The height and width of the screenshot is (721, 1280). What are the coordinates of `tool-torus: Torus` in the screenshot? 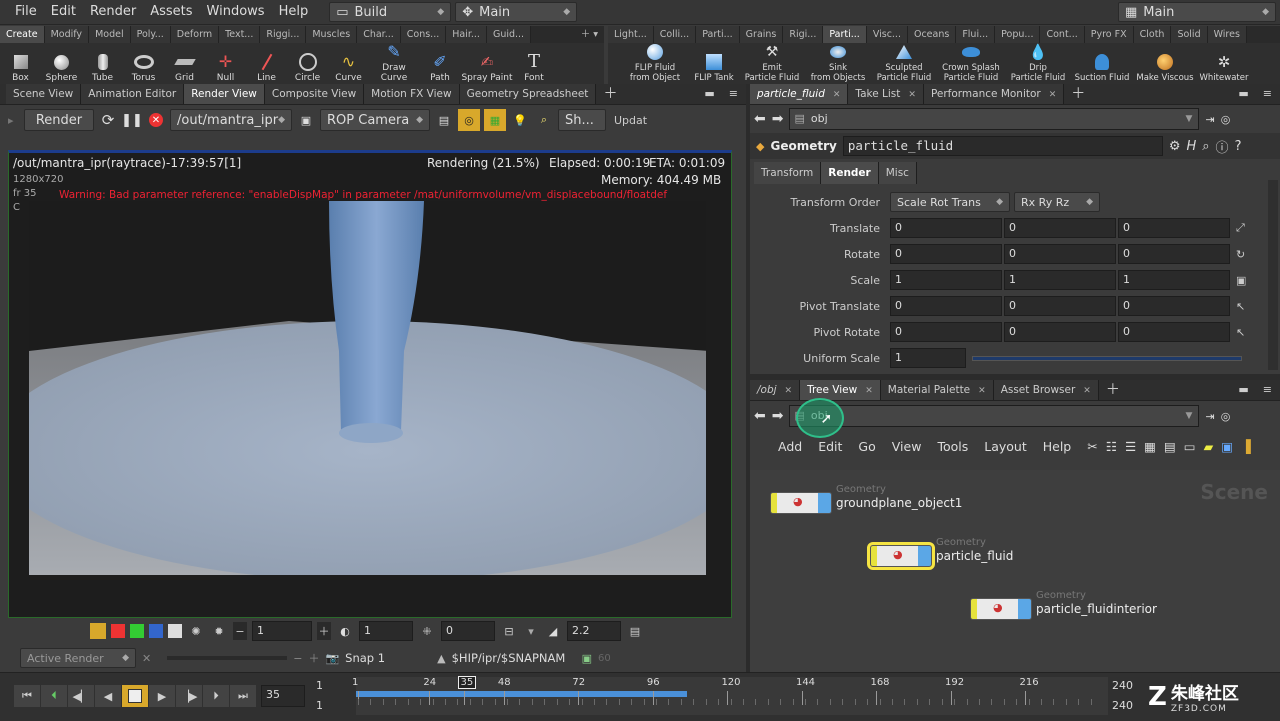 It's located at (143, 63).